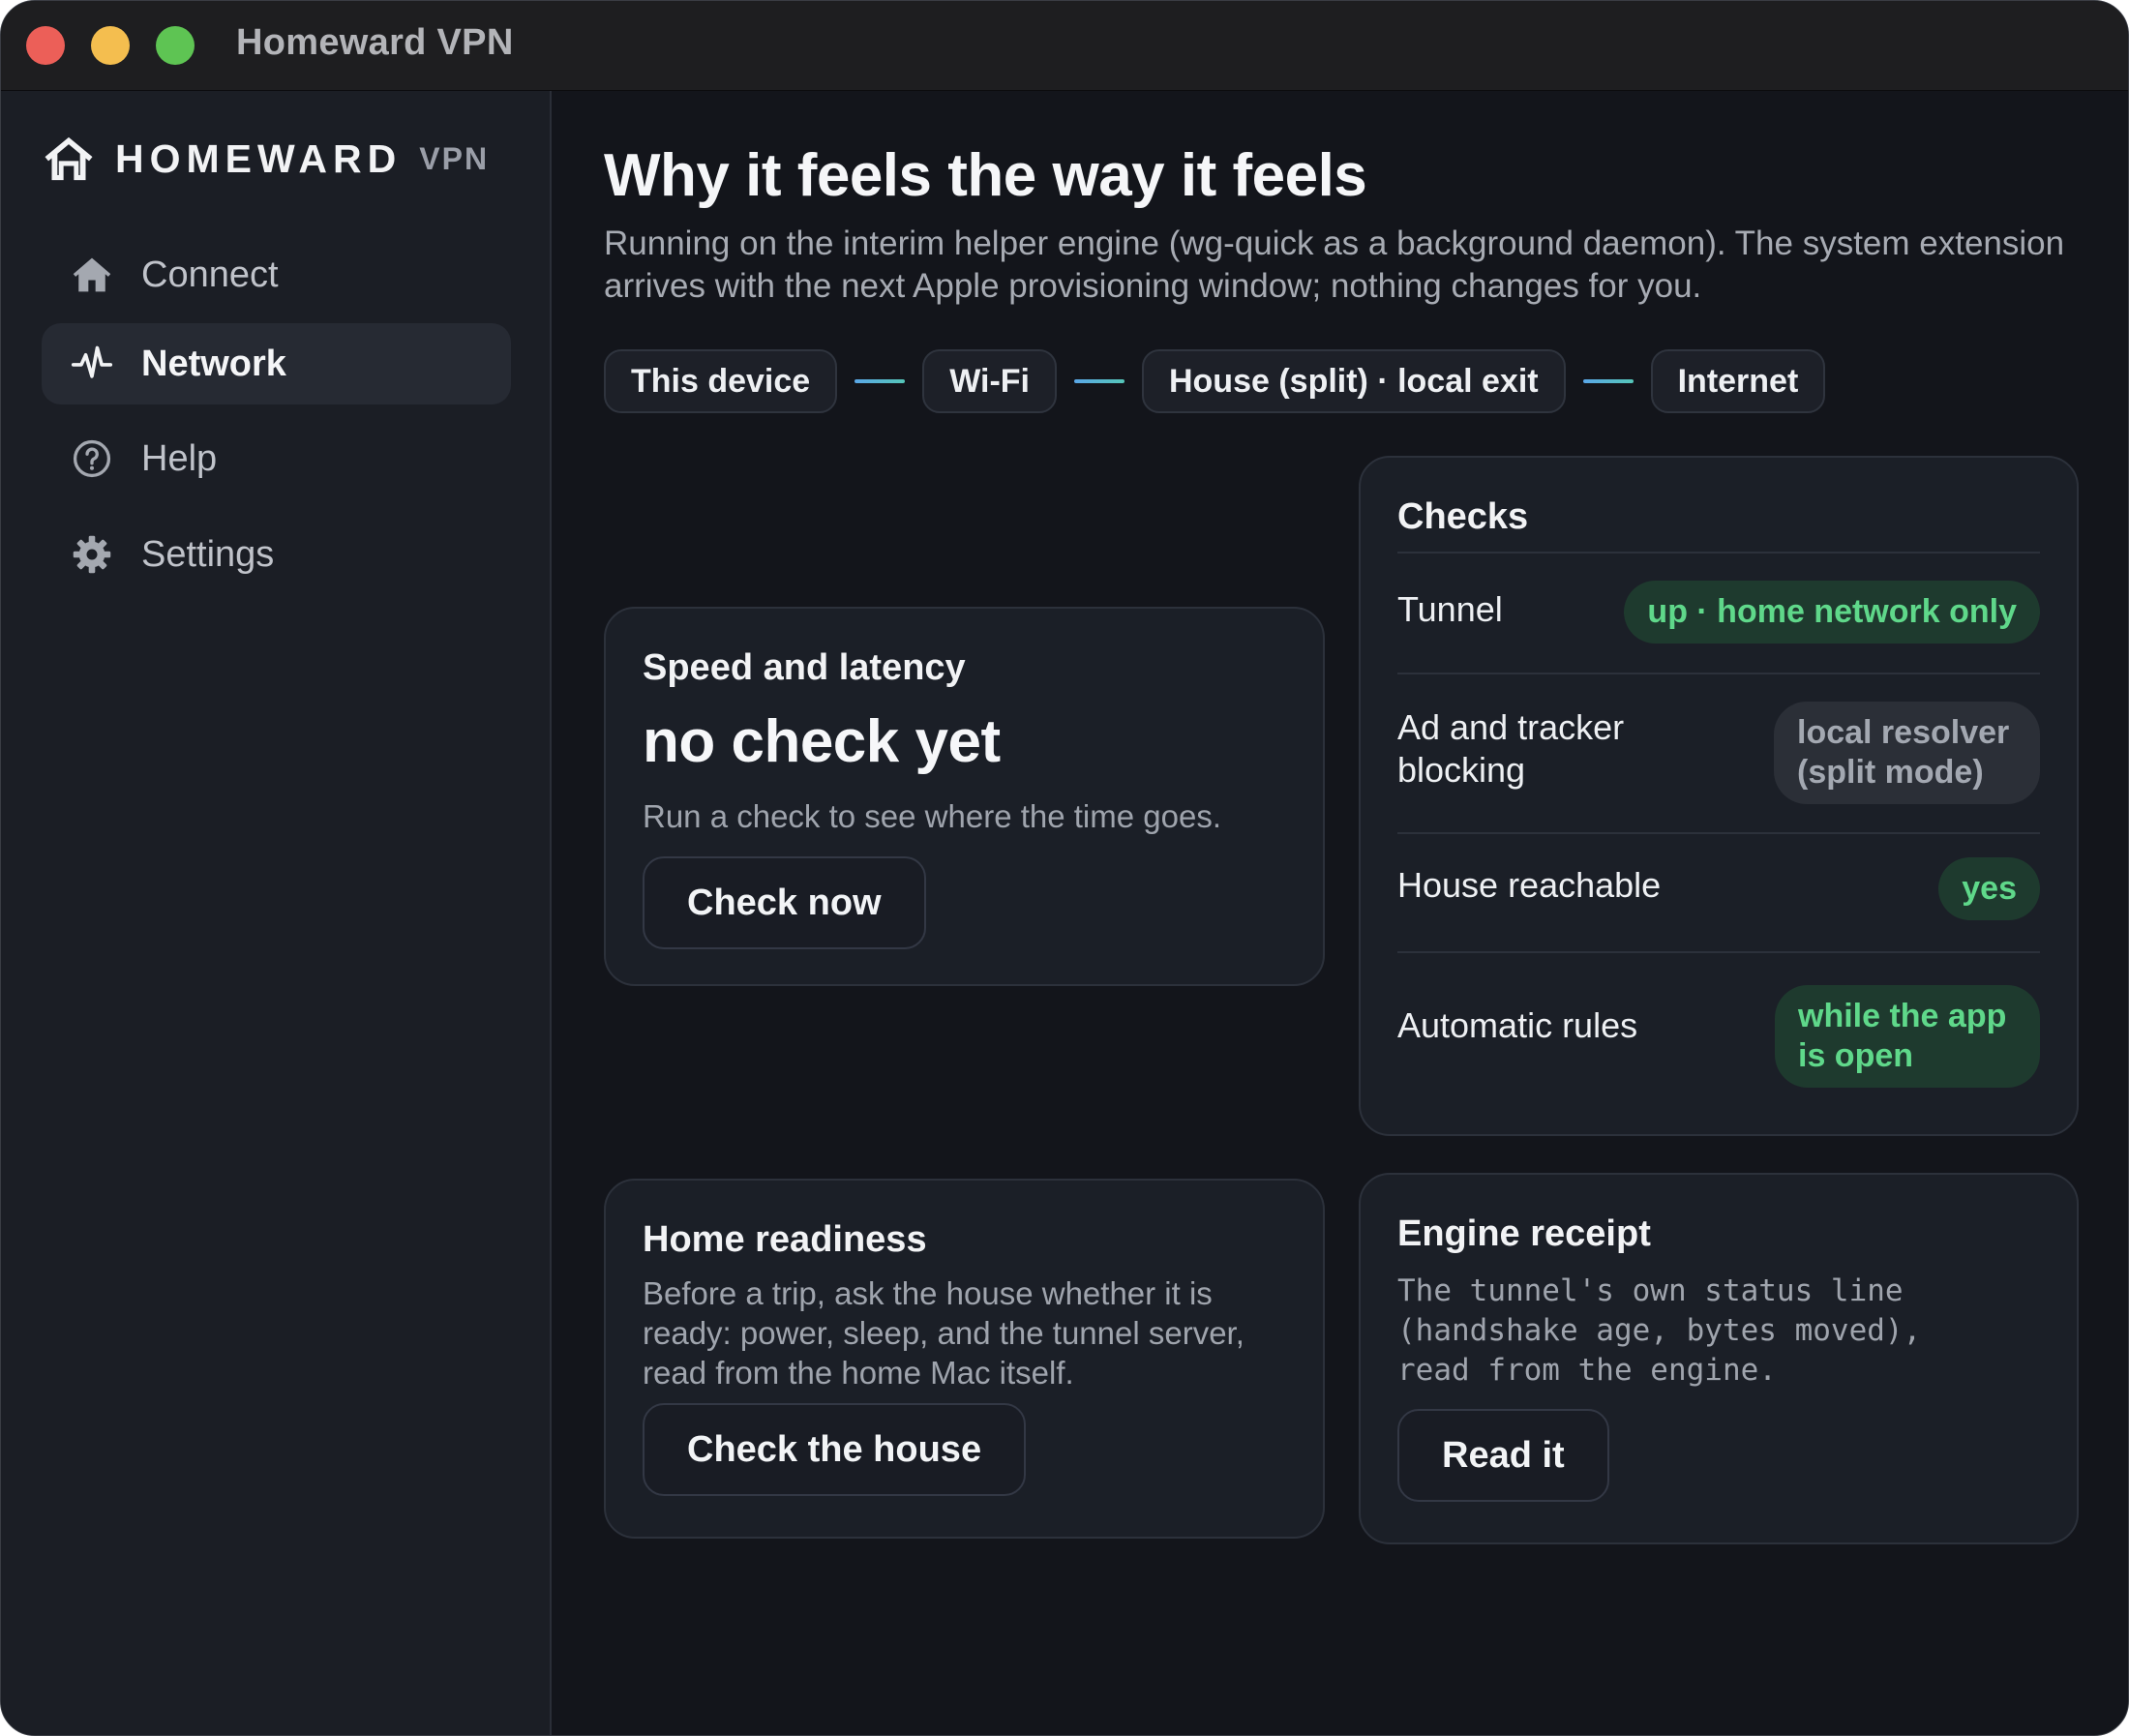  I want to click on sidebar-item-network: Network, so click(276, 363).